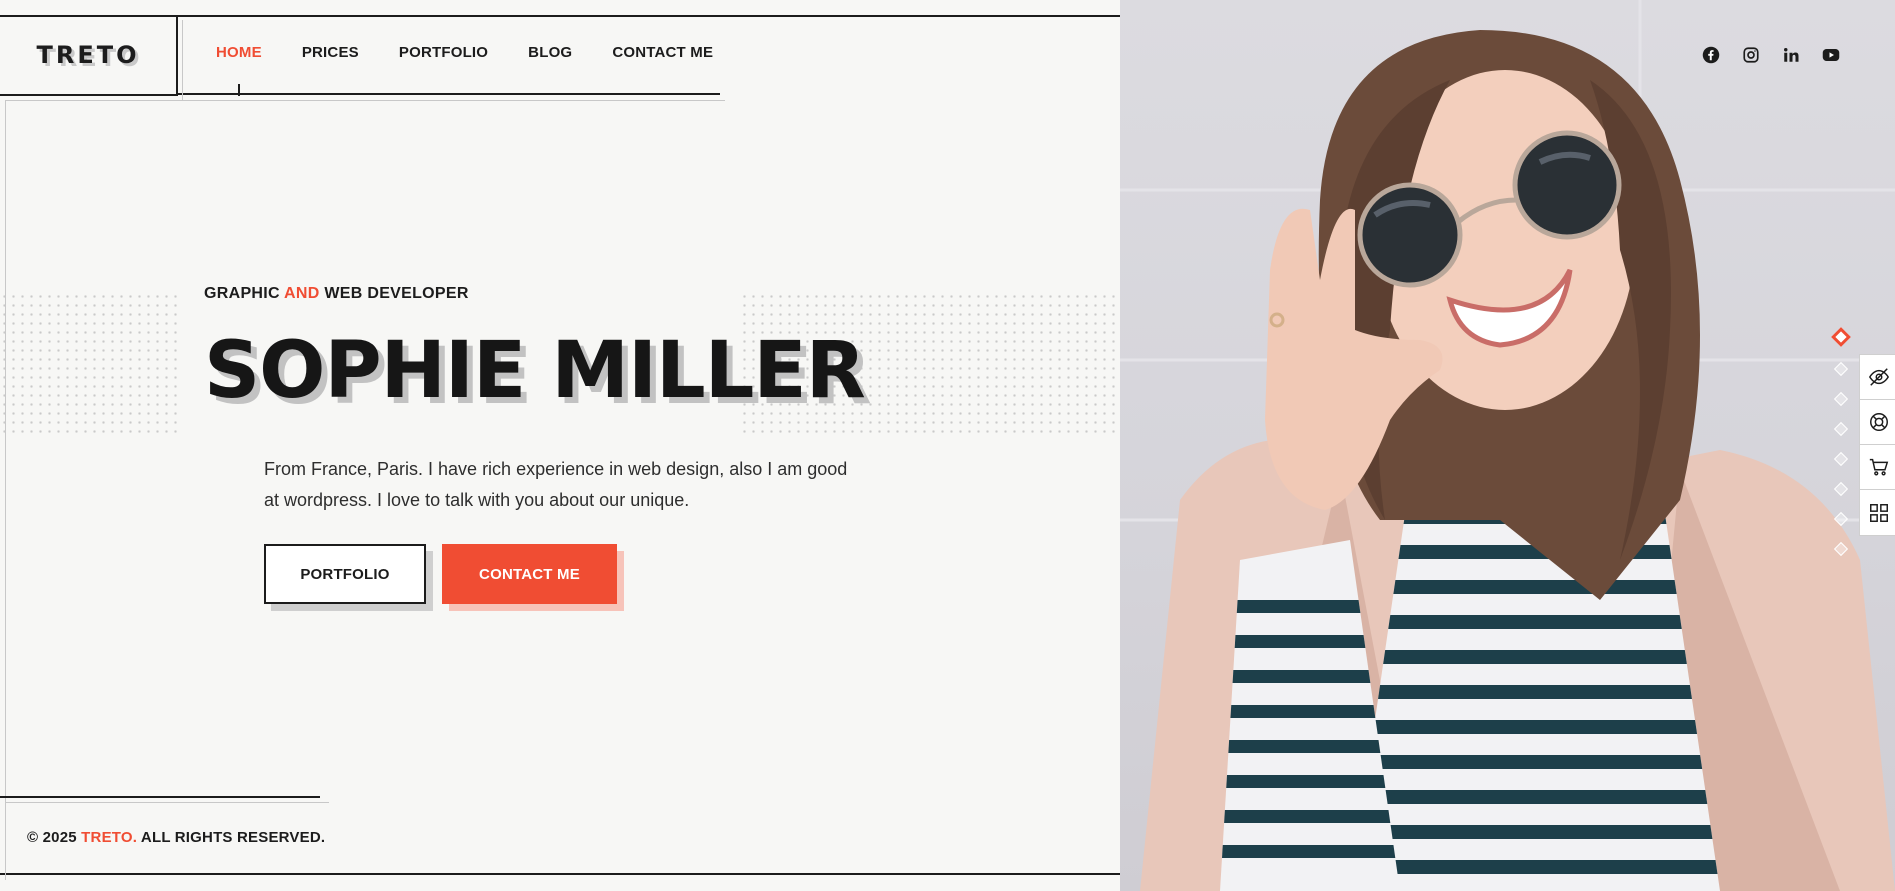  Describe the element at coordinates (330, 52) in the screenshot. I see `nav-prices: PRICES` at that location.